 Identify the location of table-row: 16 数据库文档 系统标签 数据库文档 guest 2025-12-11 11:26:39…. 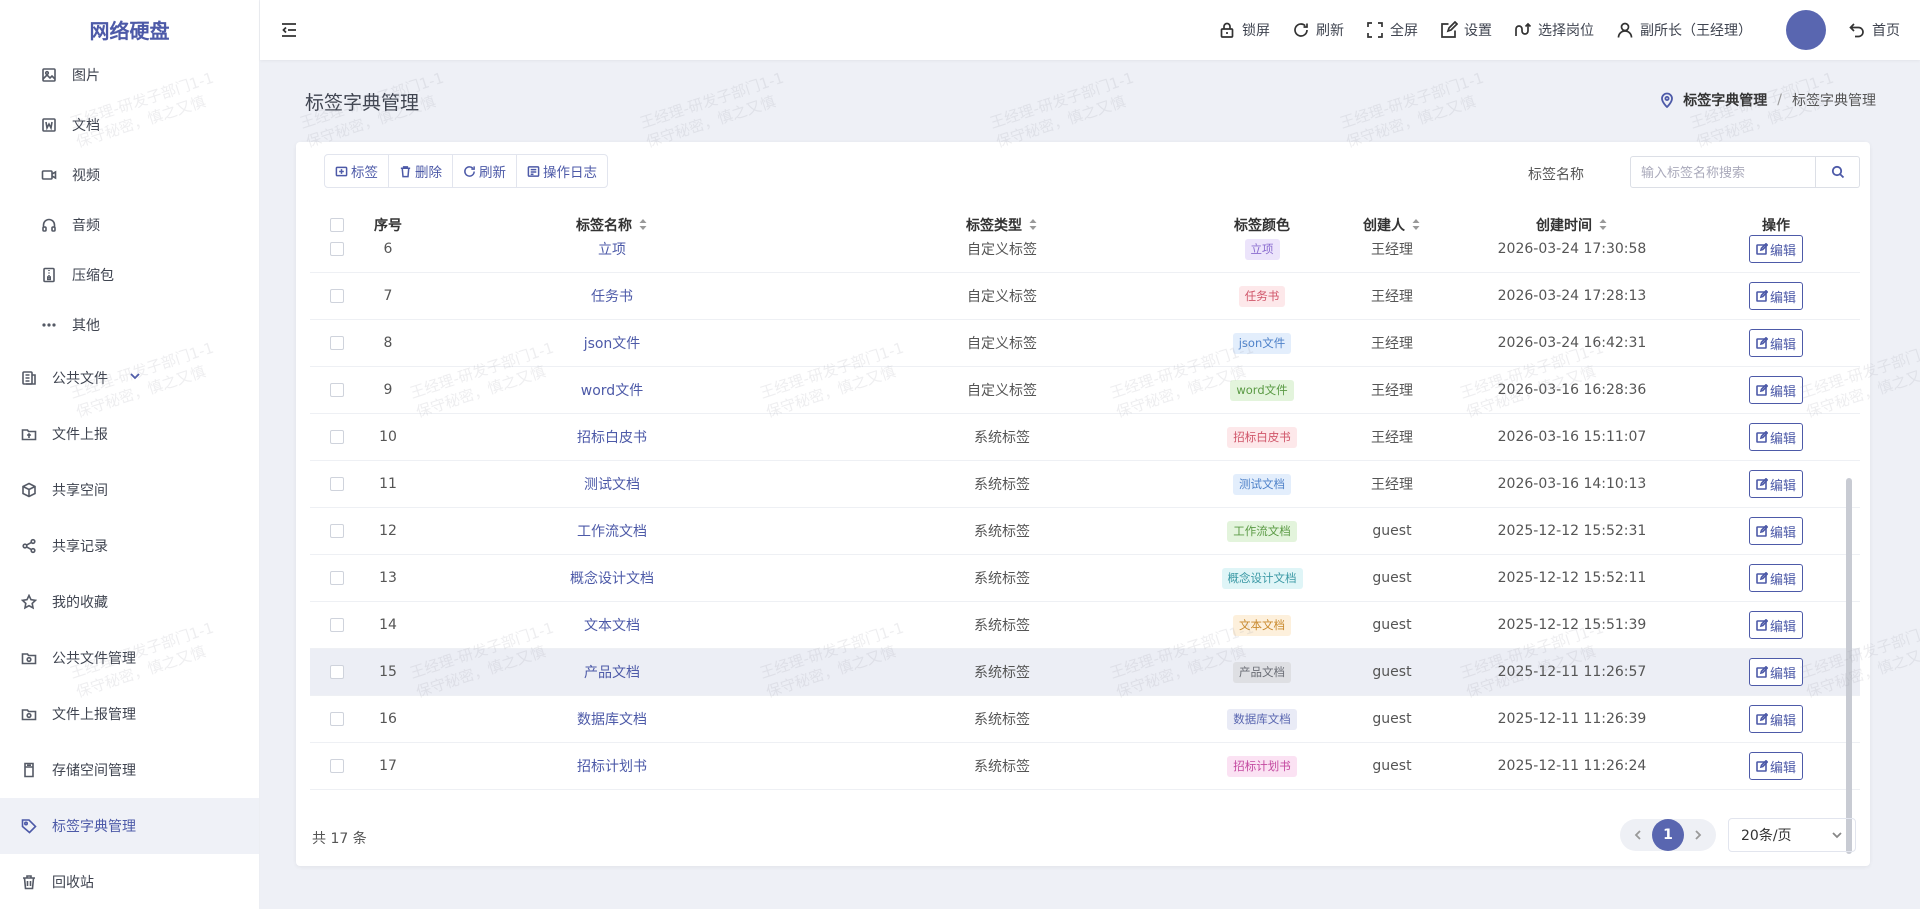
(1085, 719).